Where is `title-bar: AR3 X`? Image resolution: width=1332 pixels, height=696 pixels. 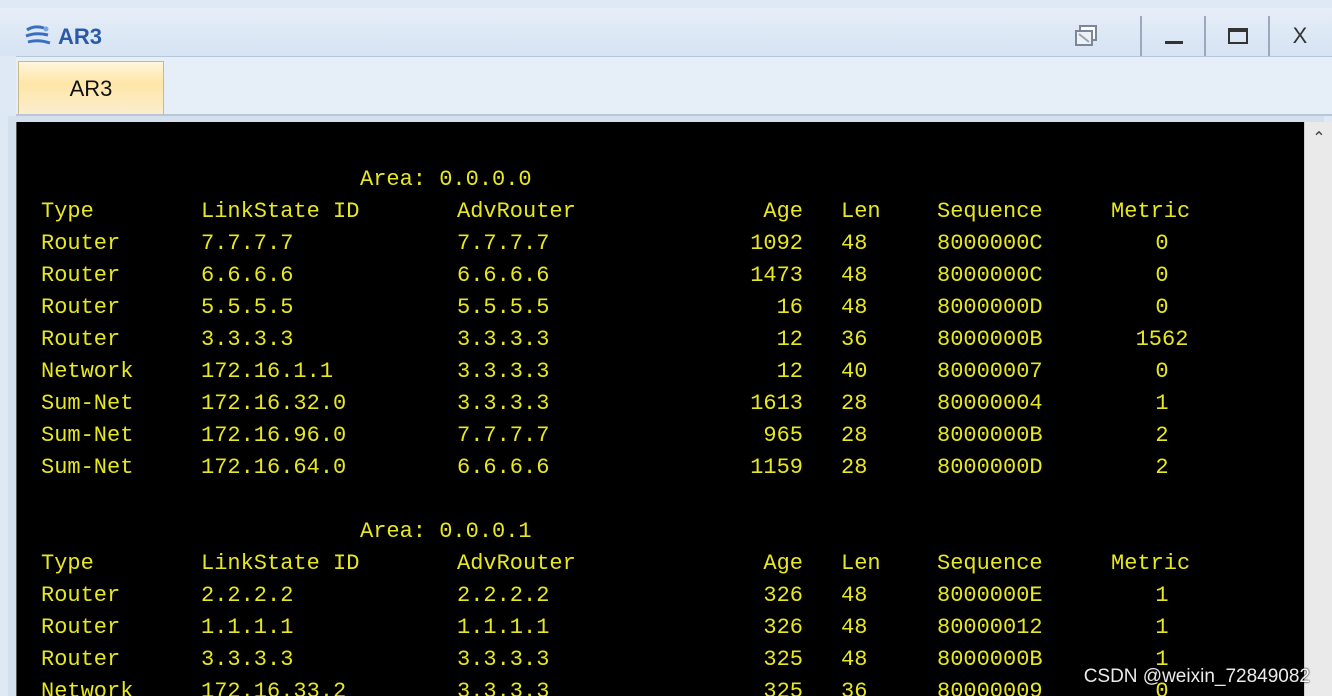
title-bar: AR3 X is located at coordinates (666, 32).